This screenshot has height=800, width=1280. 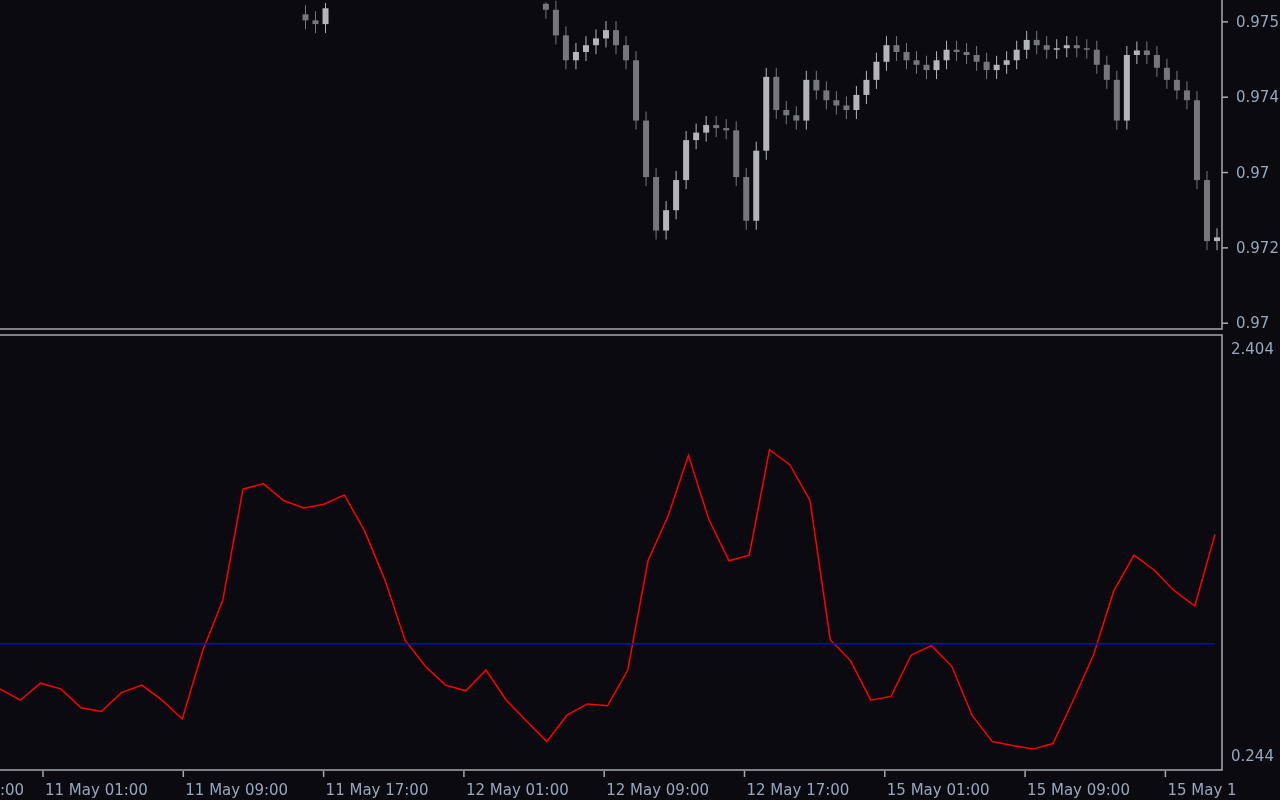 What do you see at coordinates (1202, 790) in the screenshot?
I see `time-axis-label: 15 May 1` at bounding box center [1202, 790].